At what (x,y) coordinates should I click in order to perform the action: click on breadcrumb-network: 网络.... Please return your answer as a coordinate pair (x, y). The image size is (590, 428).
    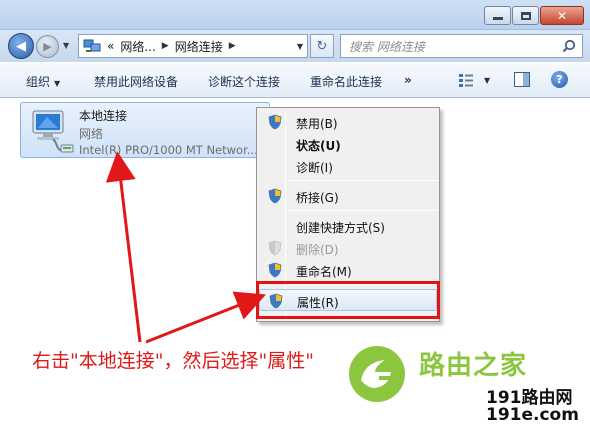
    Looking at the image, I should click on (137, 46).